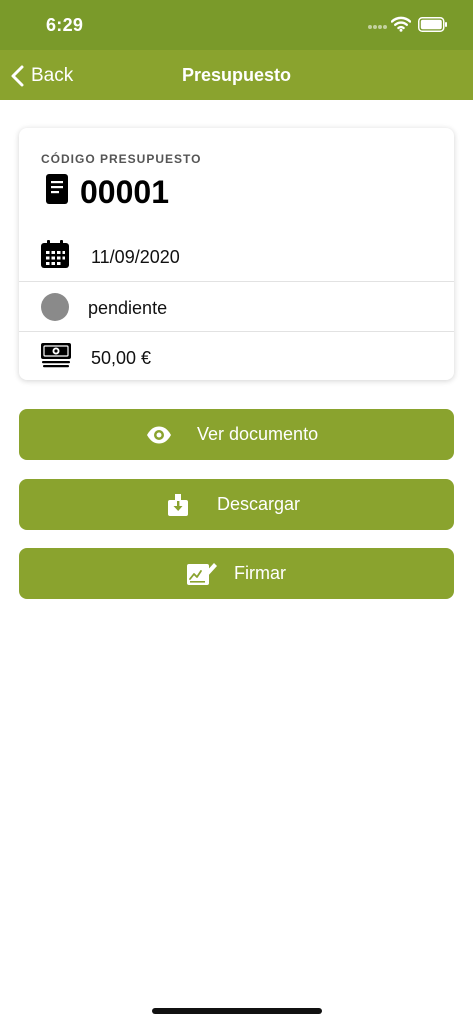  I want to click on sign-label: Firmar, so click(260, 573).